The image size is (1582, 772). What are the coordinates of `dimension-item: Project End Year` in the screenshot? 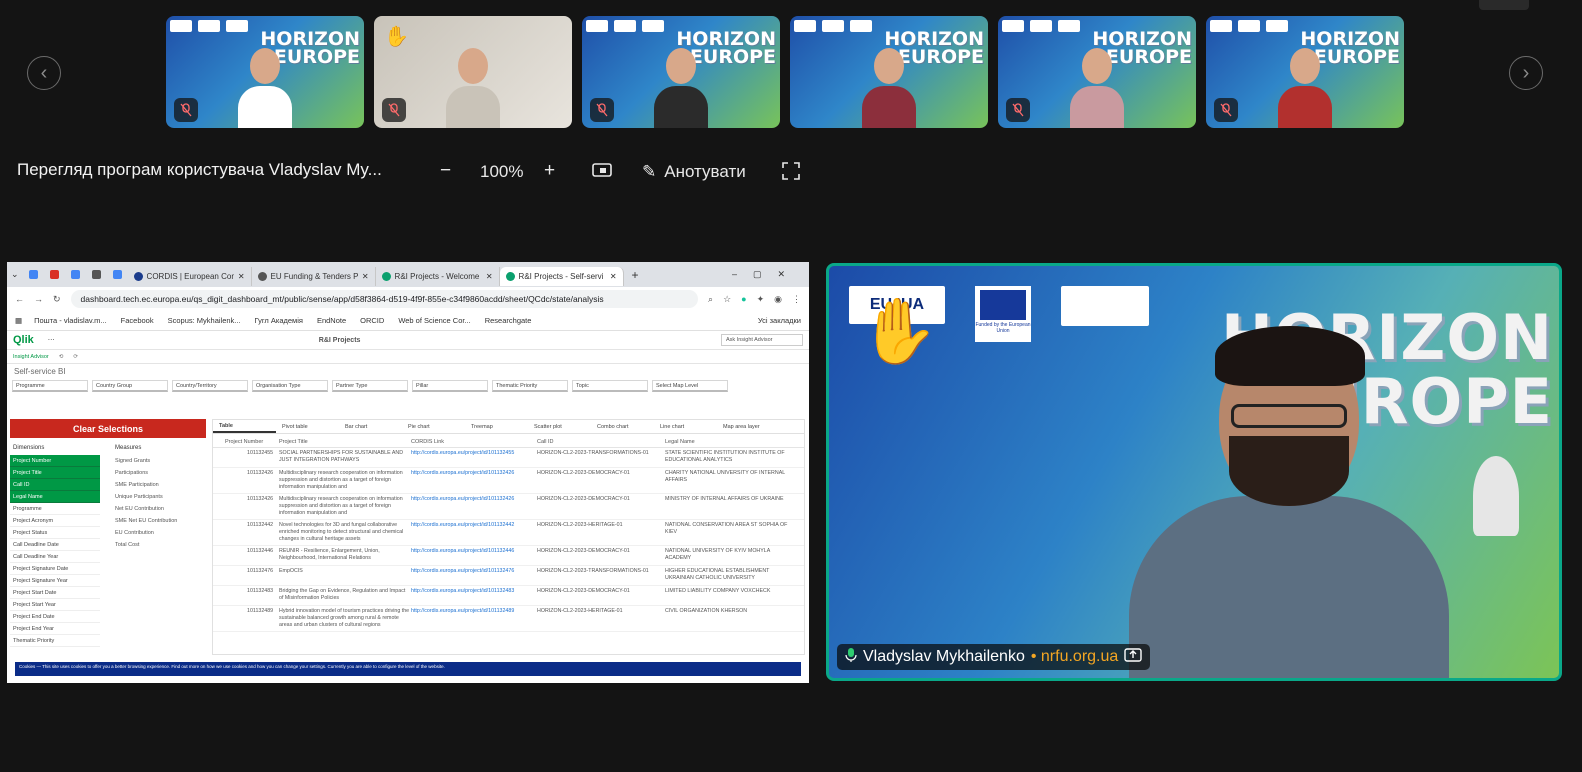 It's located at (55, 629).